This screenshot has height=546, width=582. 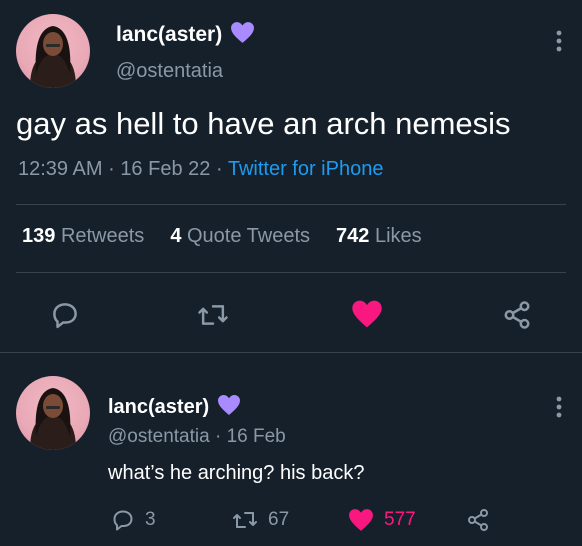 I want to click on tweet-time: 12:39 AM, so click(x=60, y=169).